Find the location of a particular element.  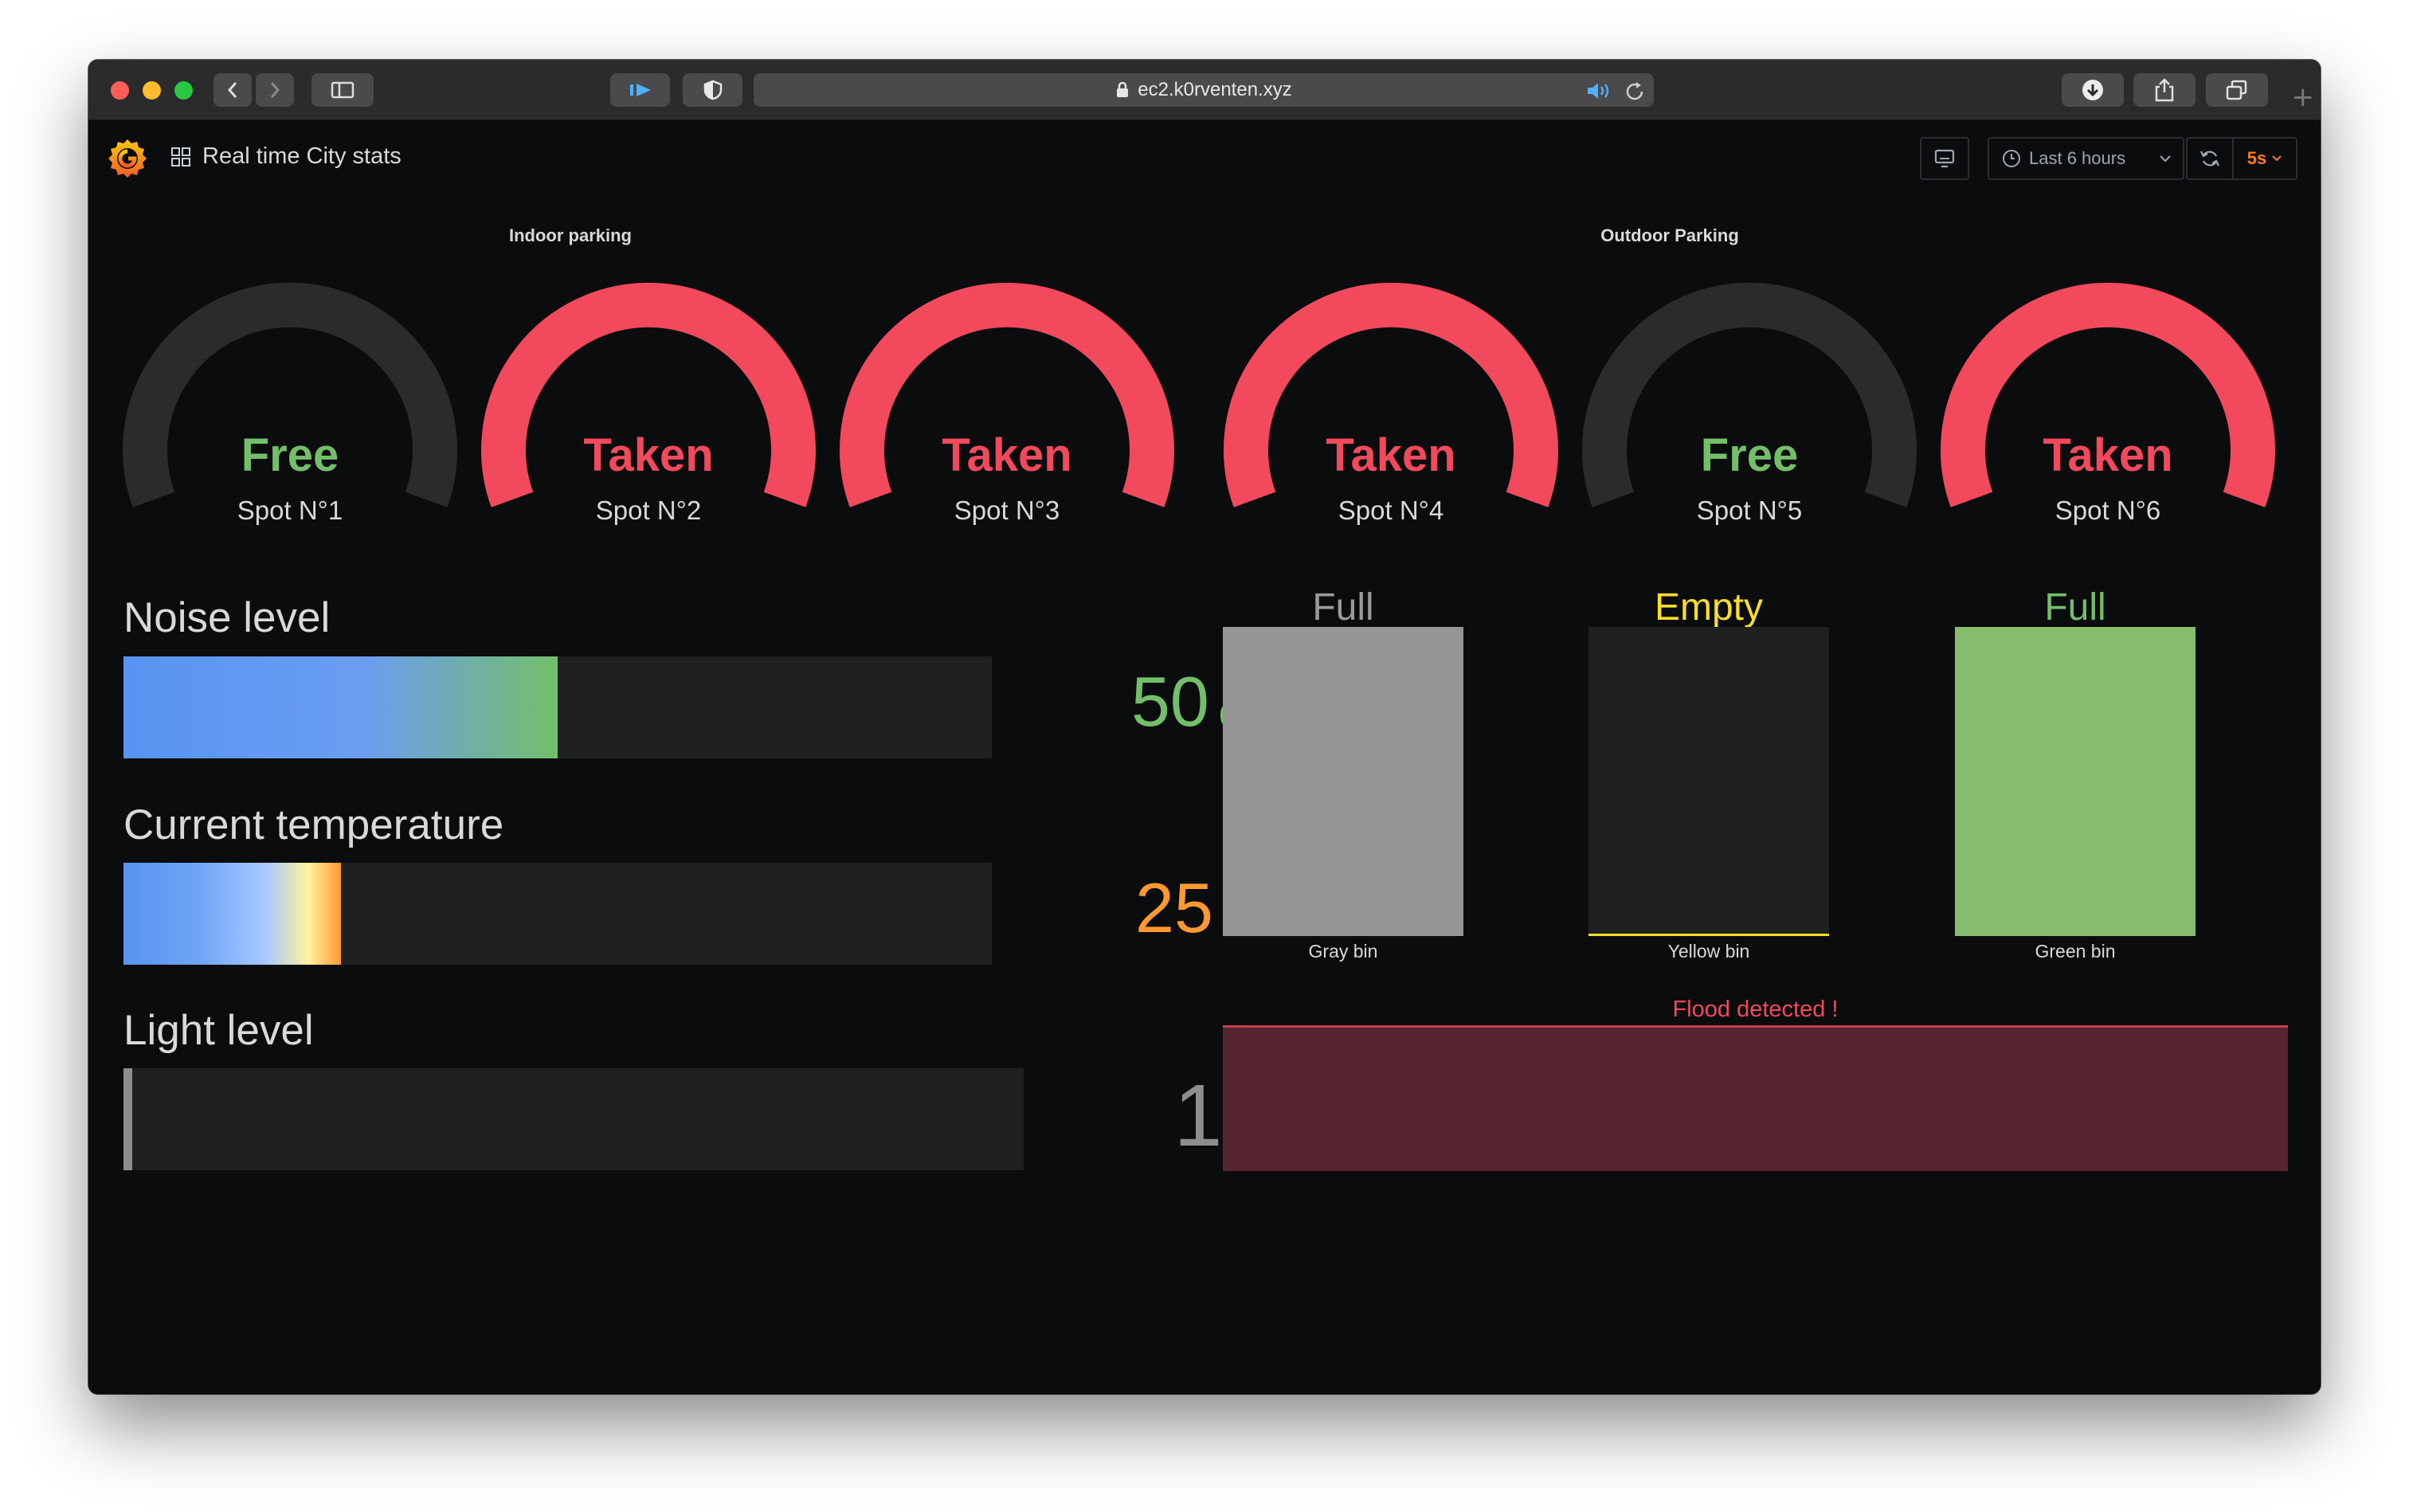

flood-alert-title: Flood detected ! is located at coordinates (1755, 1010).